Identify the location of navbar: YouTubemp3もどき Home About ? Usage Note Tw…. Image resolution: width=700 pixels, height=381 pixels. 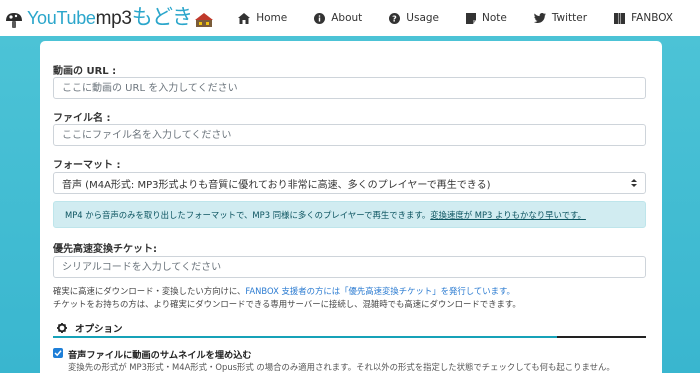
(350, 18).